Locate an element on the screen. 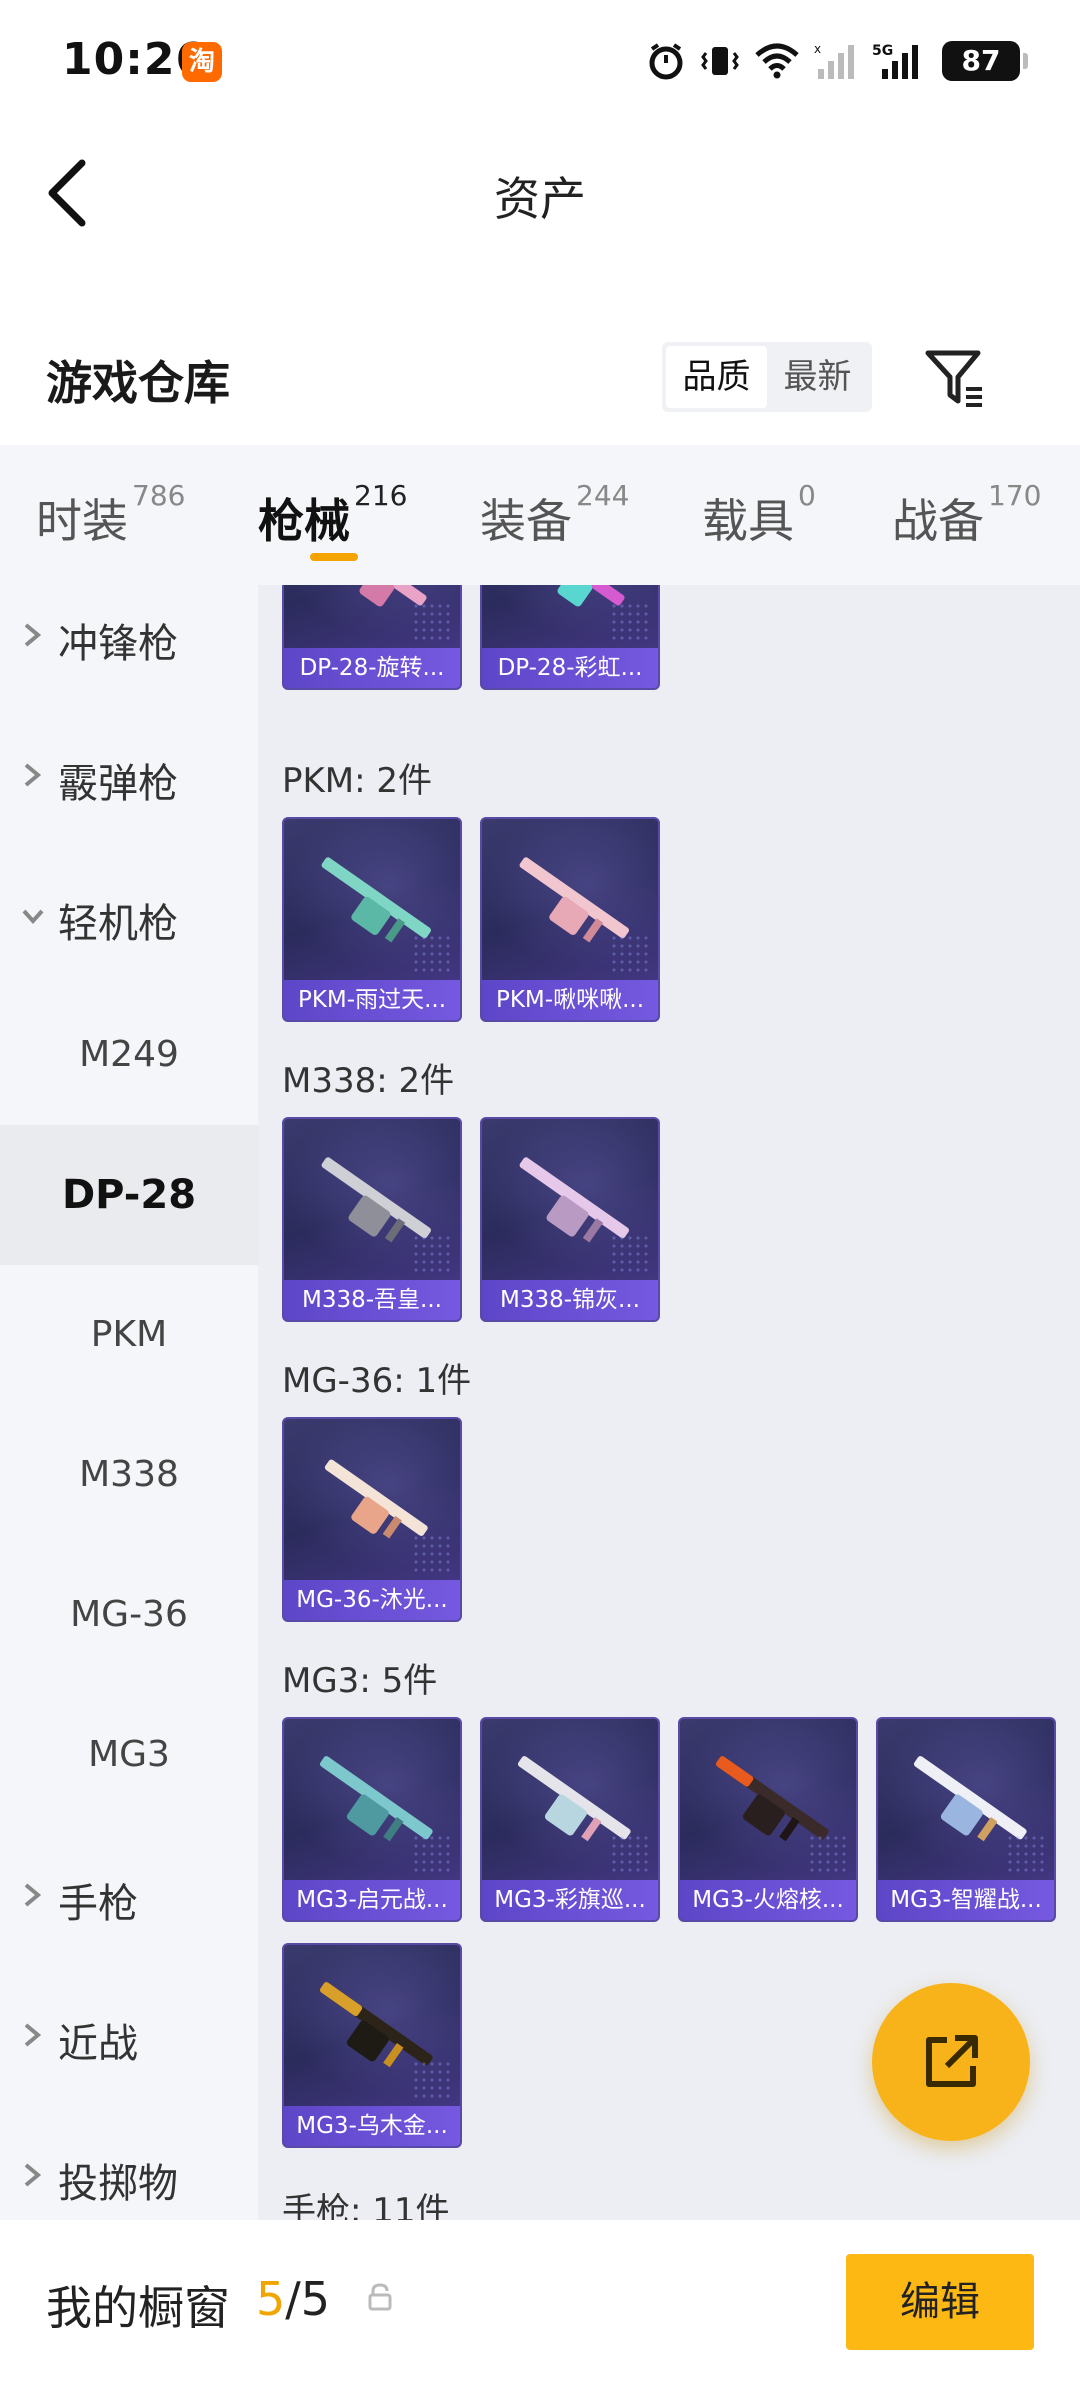  category-tabs: 时装 786 枪械 216 装备 244 载具 0 战备 170 is located at coordinates (540, 515).